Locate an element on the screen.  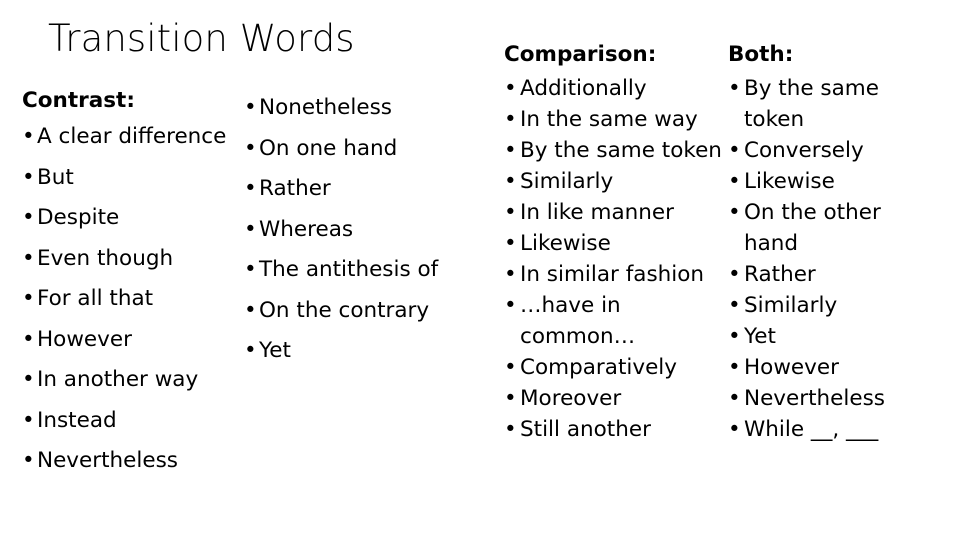
list-item: • Comparatively is located at coordinates (613, 367).